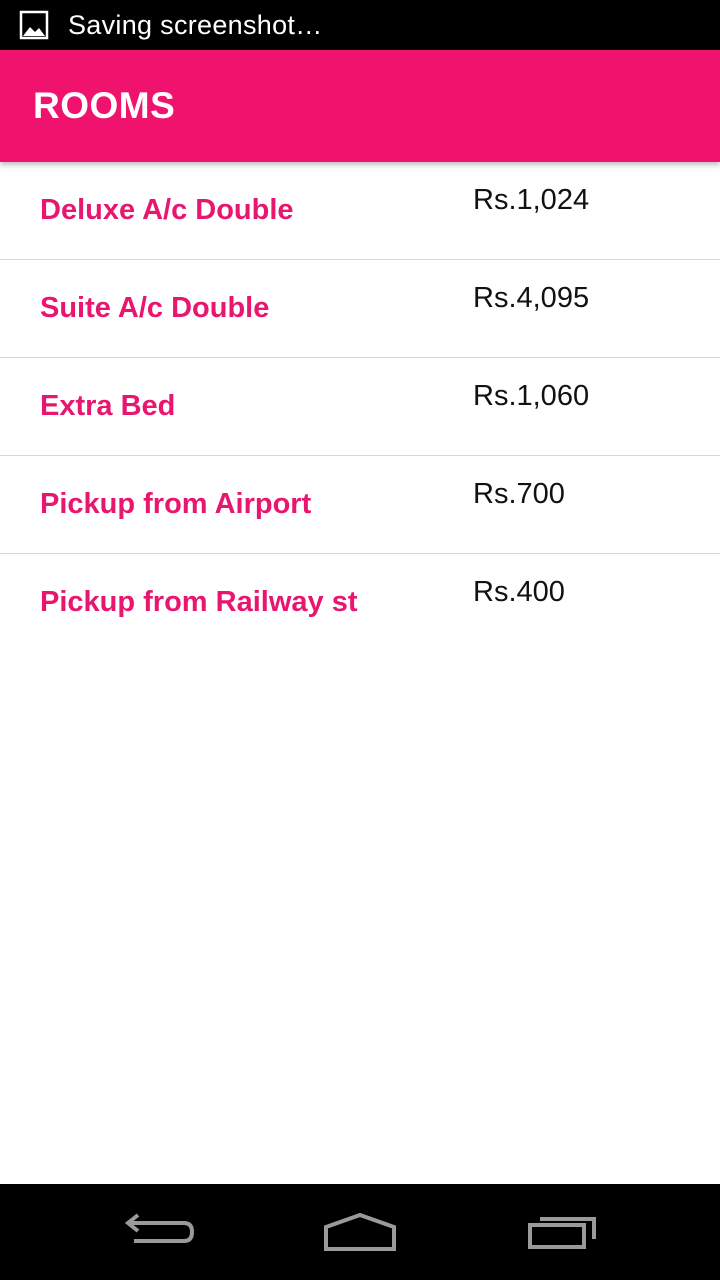  I want to click on room-price: Rs.4,095, so click(531, 298).